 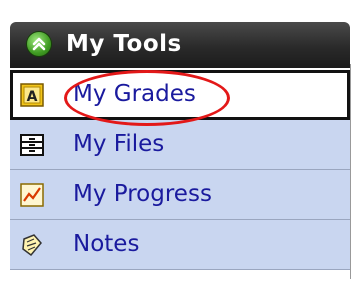 I want to click on collapse-chevron-icon, so click(x=39, y=44).